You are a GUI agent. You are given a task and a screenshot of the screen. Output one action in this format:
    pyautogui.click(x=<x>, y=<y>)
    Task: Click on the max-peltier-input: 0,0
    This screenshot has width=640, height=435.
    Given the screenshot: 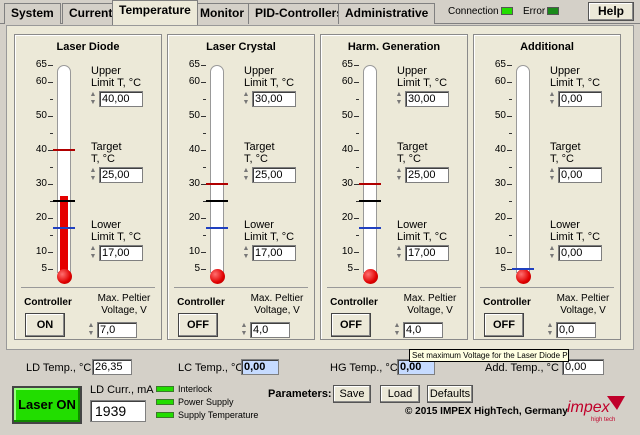 What is the action you would take?
    pyautogui.click(x=576, y=330)
    